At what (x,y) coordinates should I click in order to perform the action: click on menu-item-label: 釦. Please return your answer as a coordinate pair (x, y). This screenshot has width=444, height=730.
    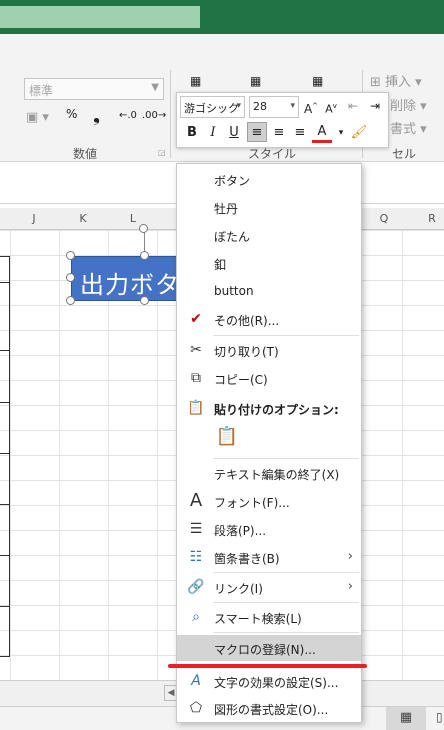
    Looking at the image, I should click on (220, 265).